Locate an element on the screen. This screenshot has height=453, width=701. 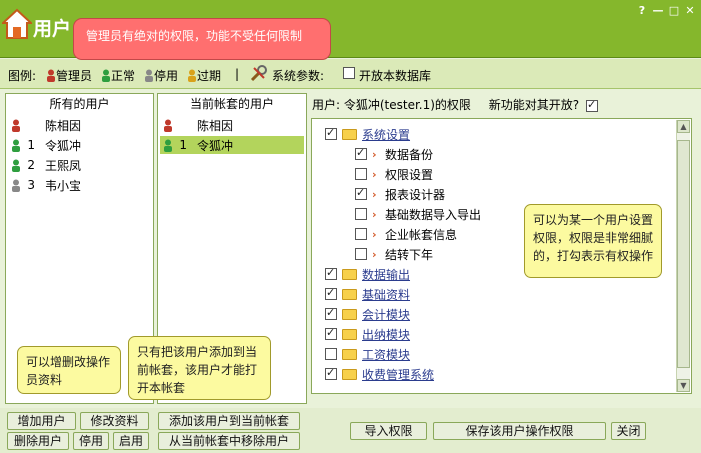
permission-item: 收费管理系统 is located at coordinates (379, 374).